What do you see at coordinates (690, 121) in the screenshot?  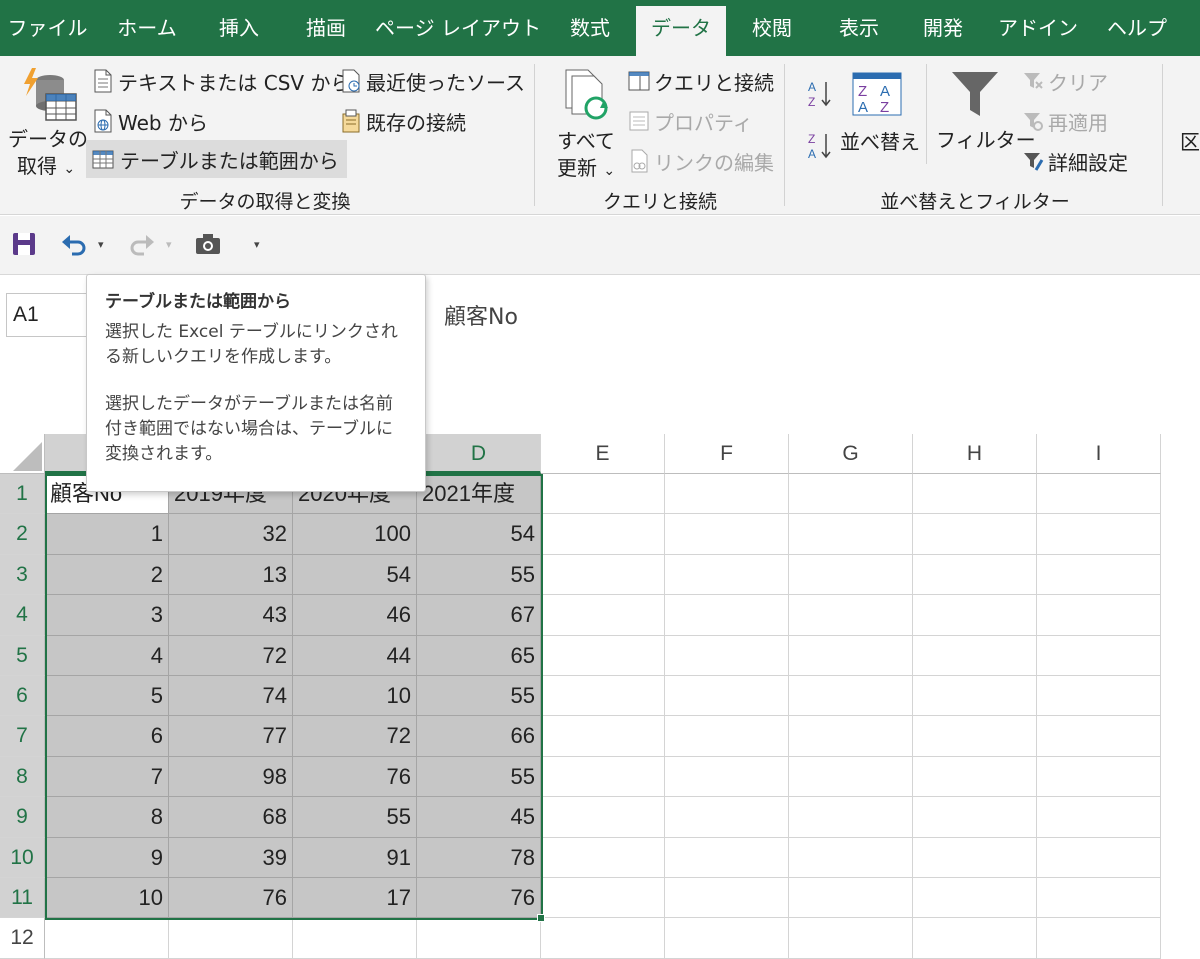 I see `properties-button: プロパティ` at bounding box center [690, 121].